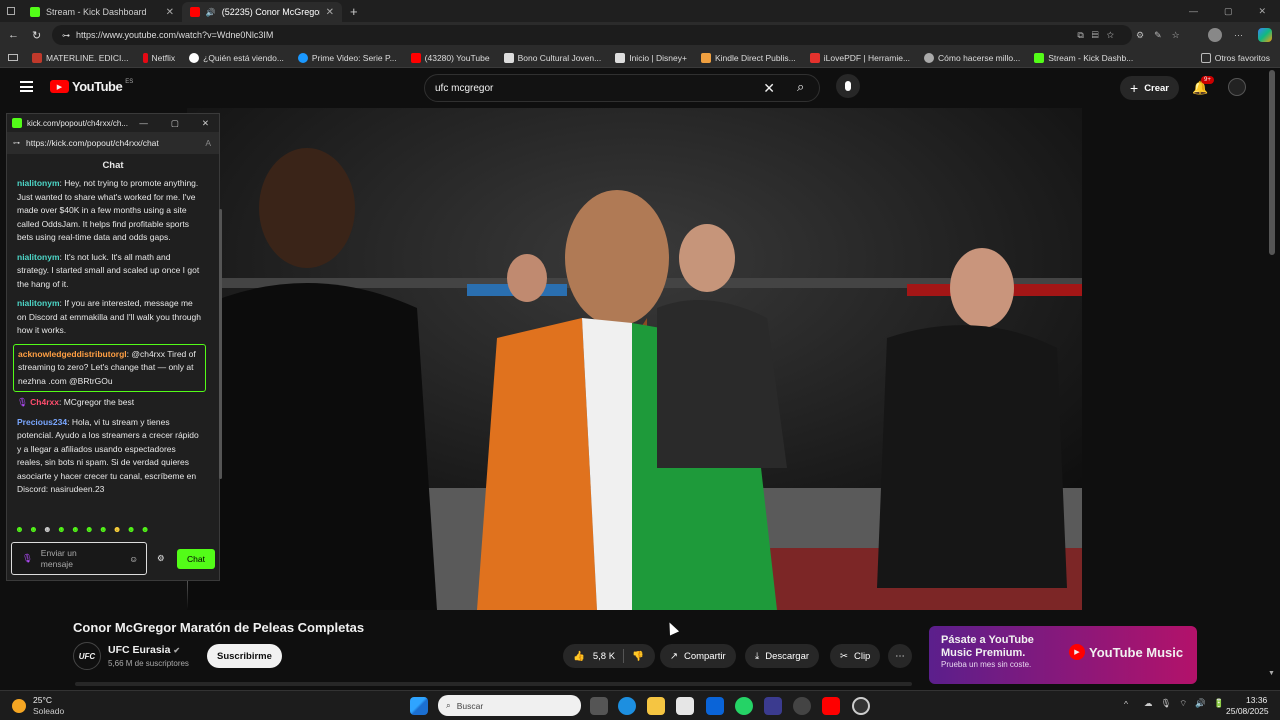 This screenshot has height=720, width=1280. I want to click on chat-message-input: 🎙 Enviar un mensaje ☺, so click(79, 558).